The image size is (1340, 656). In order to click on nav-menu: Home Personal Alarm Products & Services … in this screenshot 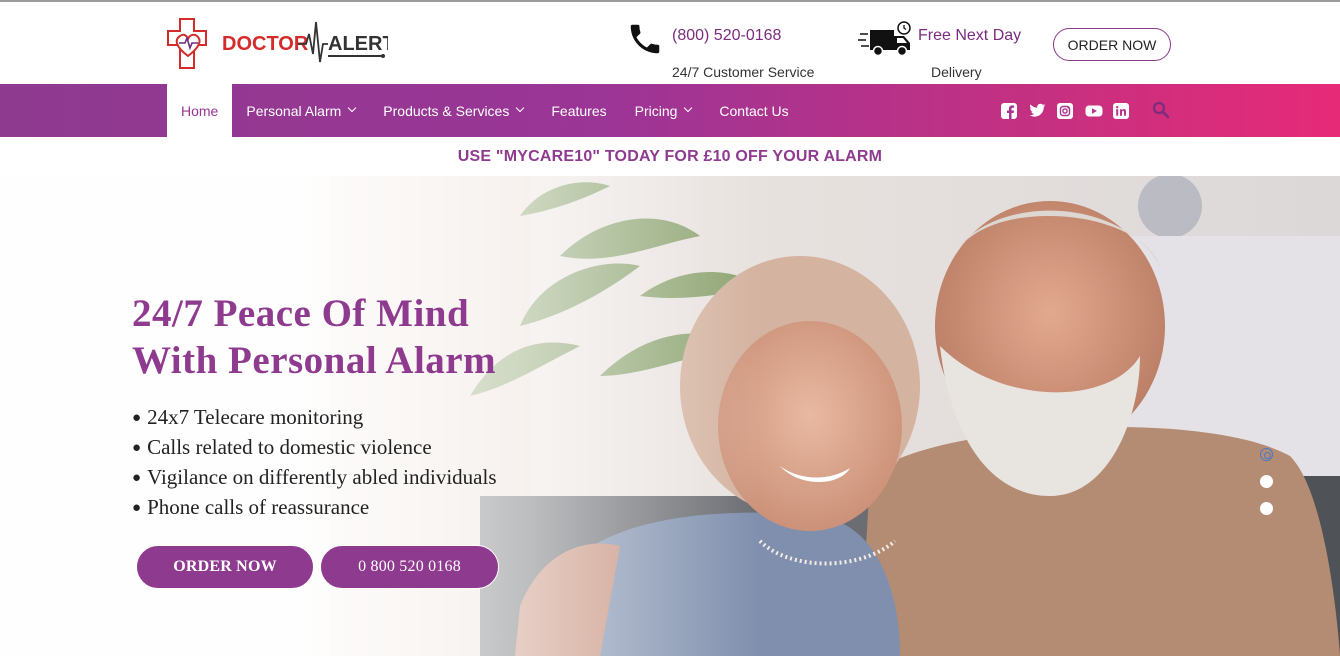, I will do `click(485, 110)`.